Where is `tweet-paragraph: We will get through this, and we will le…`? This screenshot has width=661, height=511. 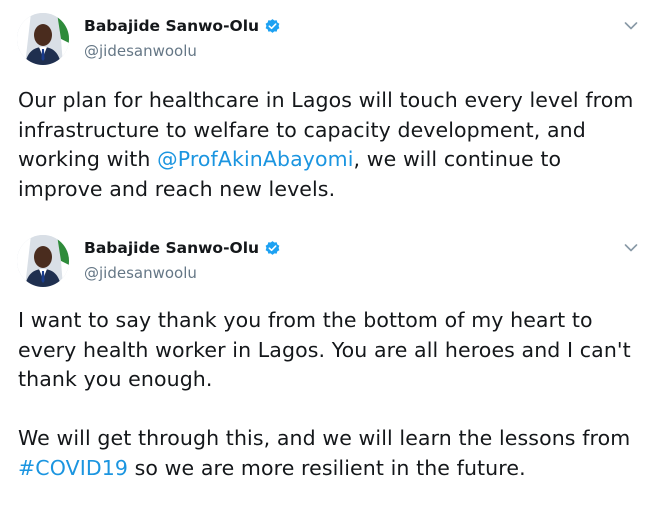
tweet-paragraph: We will get through this, and we will le… is located at coordinates (333, 453).